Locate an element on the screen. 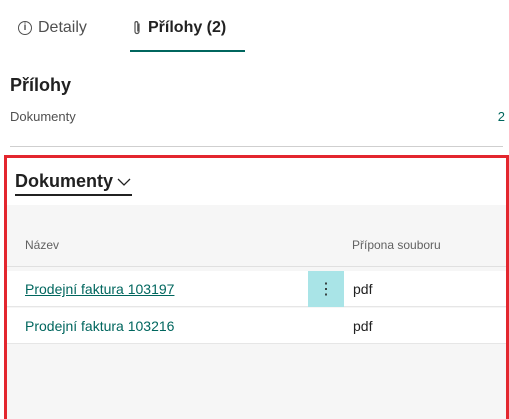 Image resolution: width=509 pixels, height=419 pixels. factbox-row-label: Dokumenty is located at coordinates (43, 116).